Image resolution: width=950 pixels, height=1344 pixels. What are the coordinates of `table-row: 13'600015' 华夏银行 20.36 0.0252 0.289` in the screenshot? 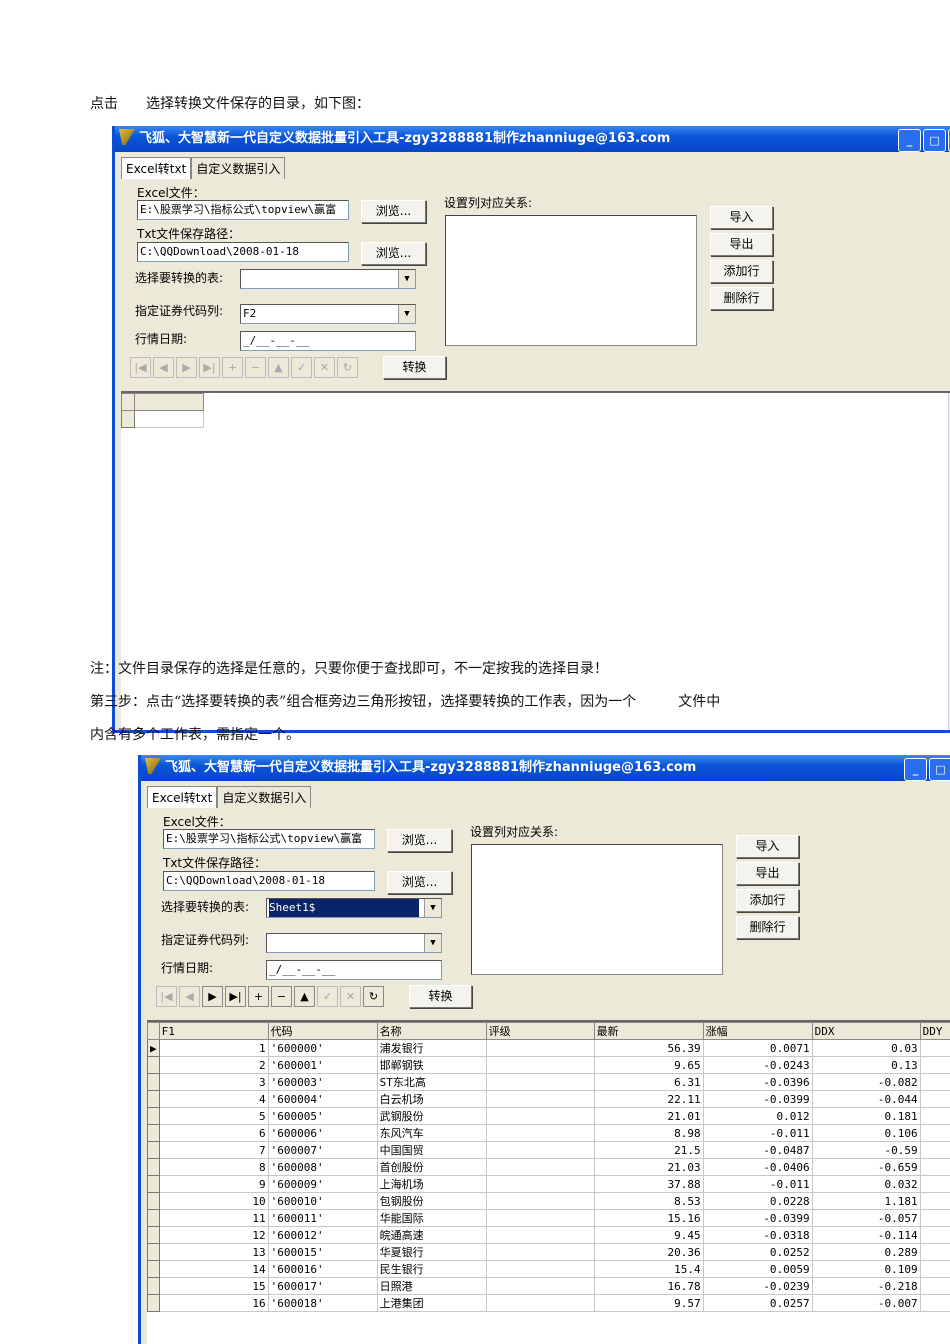 It's located at (548, 1252).